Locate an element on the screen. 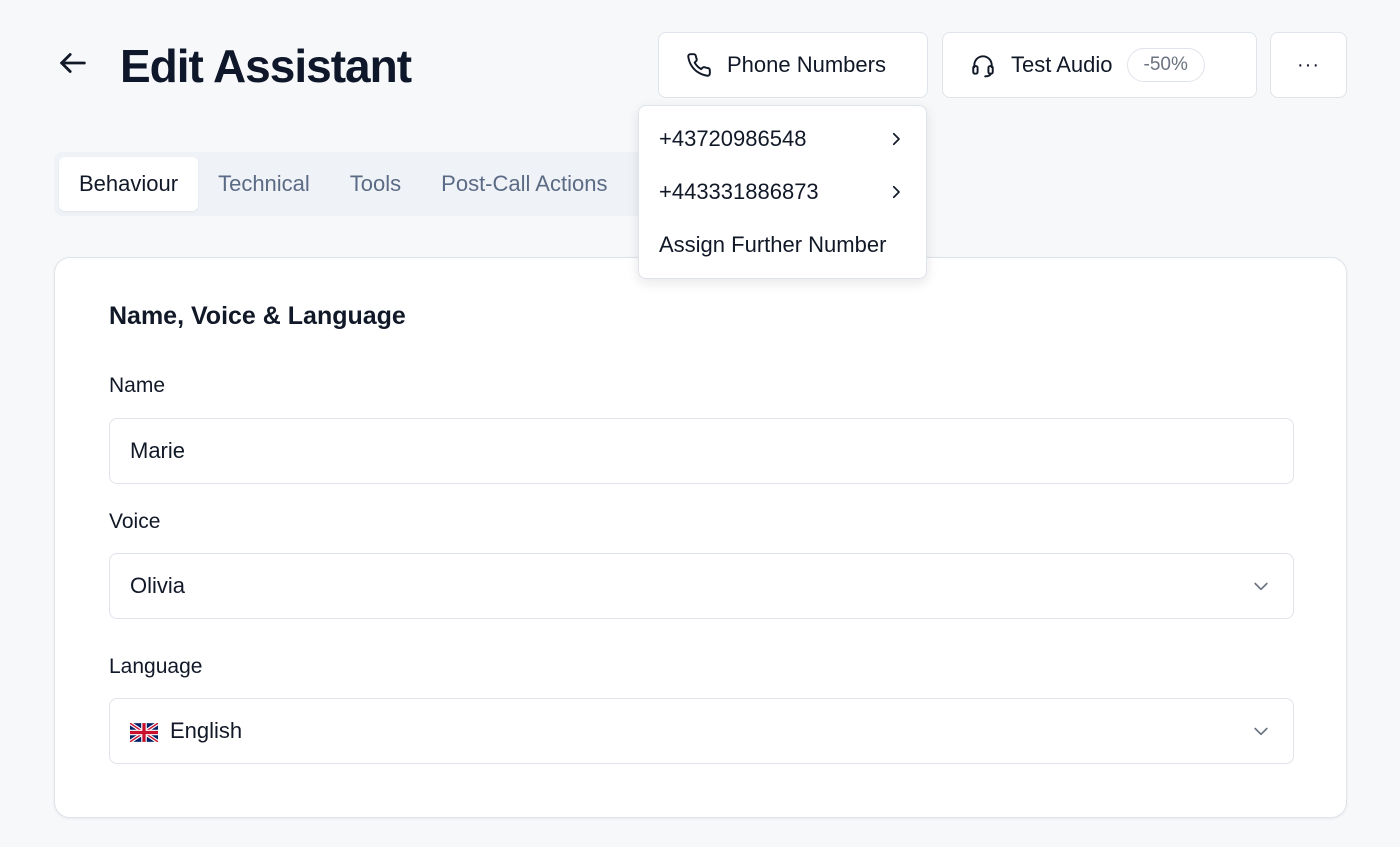 The image size is (1400, 847). phone-numbers-label: Phone Numbers is located at coordinates (806, 64).